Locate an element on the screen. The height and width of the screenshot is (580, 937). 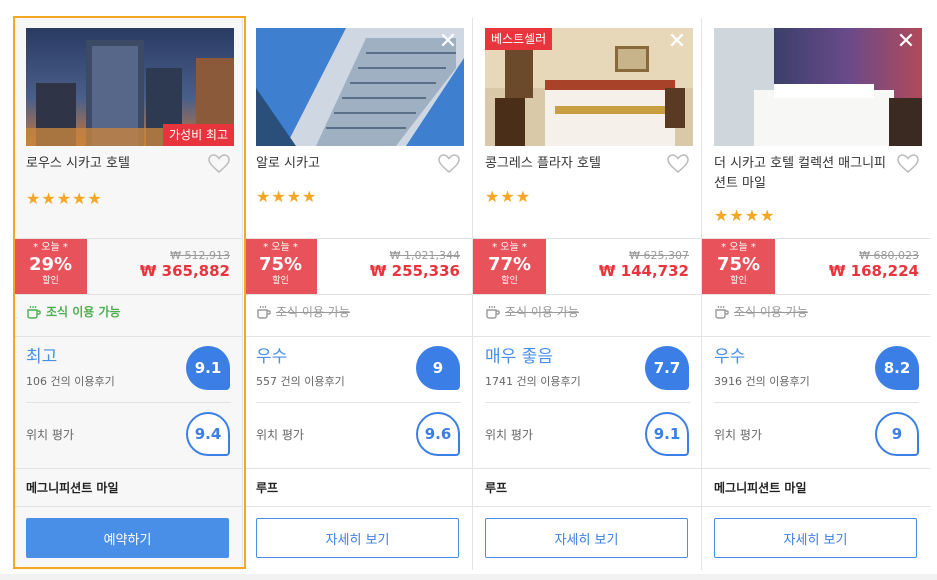
hotel-name: 더 시카고 호텔 컬렉션 매그니피션트 마일 is located at coordinates (804, 174).